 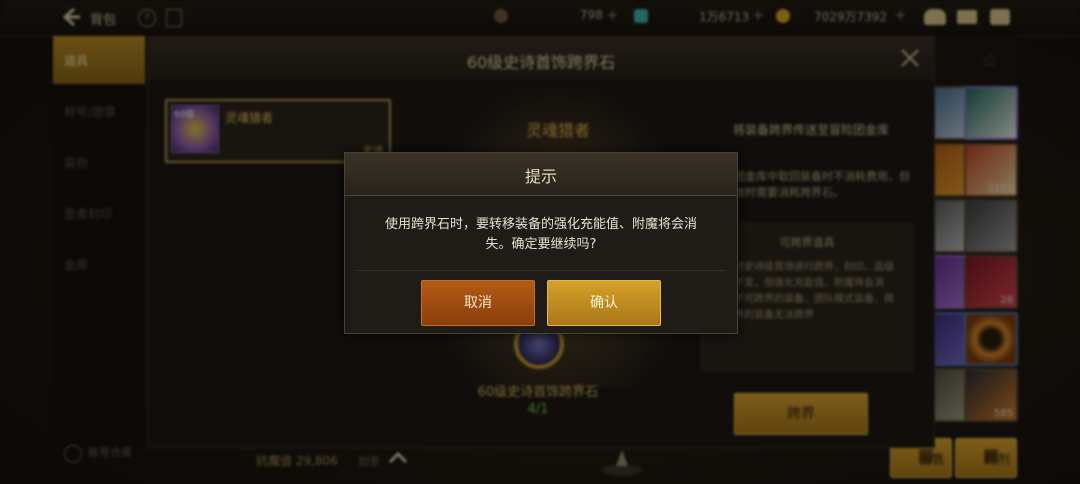 What do you see at coordinates (604, 303) in the screenshot?
I see `confirm-button: 确认` at bounding box center [604, 303].